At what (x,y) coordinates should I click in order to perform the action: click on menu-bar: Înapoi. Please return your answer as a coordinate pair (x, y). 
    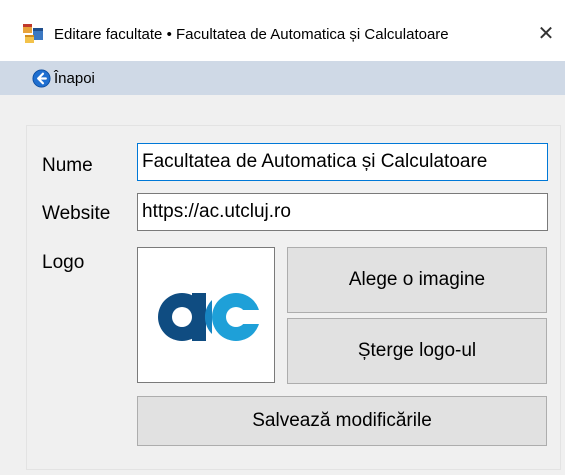
    Looking at the image, I should click on (282, 78).